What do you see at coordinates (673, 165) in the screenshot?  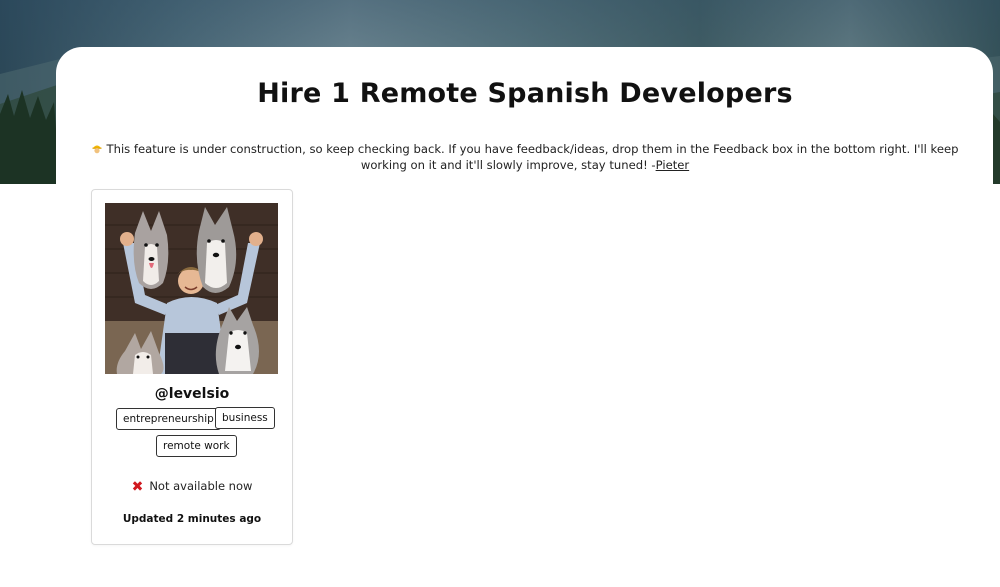 I see `pieter-link: Pieter` at bounding box center [673, 165].